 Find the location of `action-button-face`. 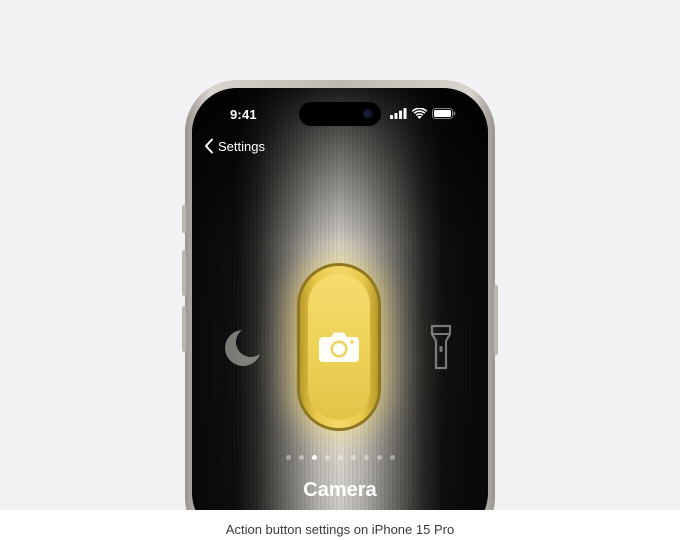

action-button-face is located at coordinates (339, 347).